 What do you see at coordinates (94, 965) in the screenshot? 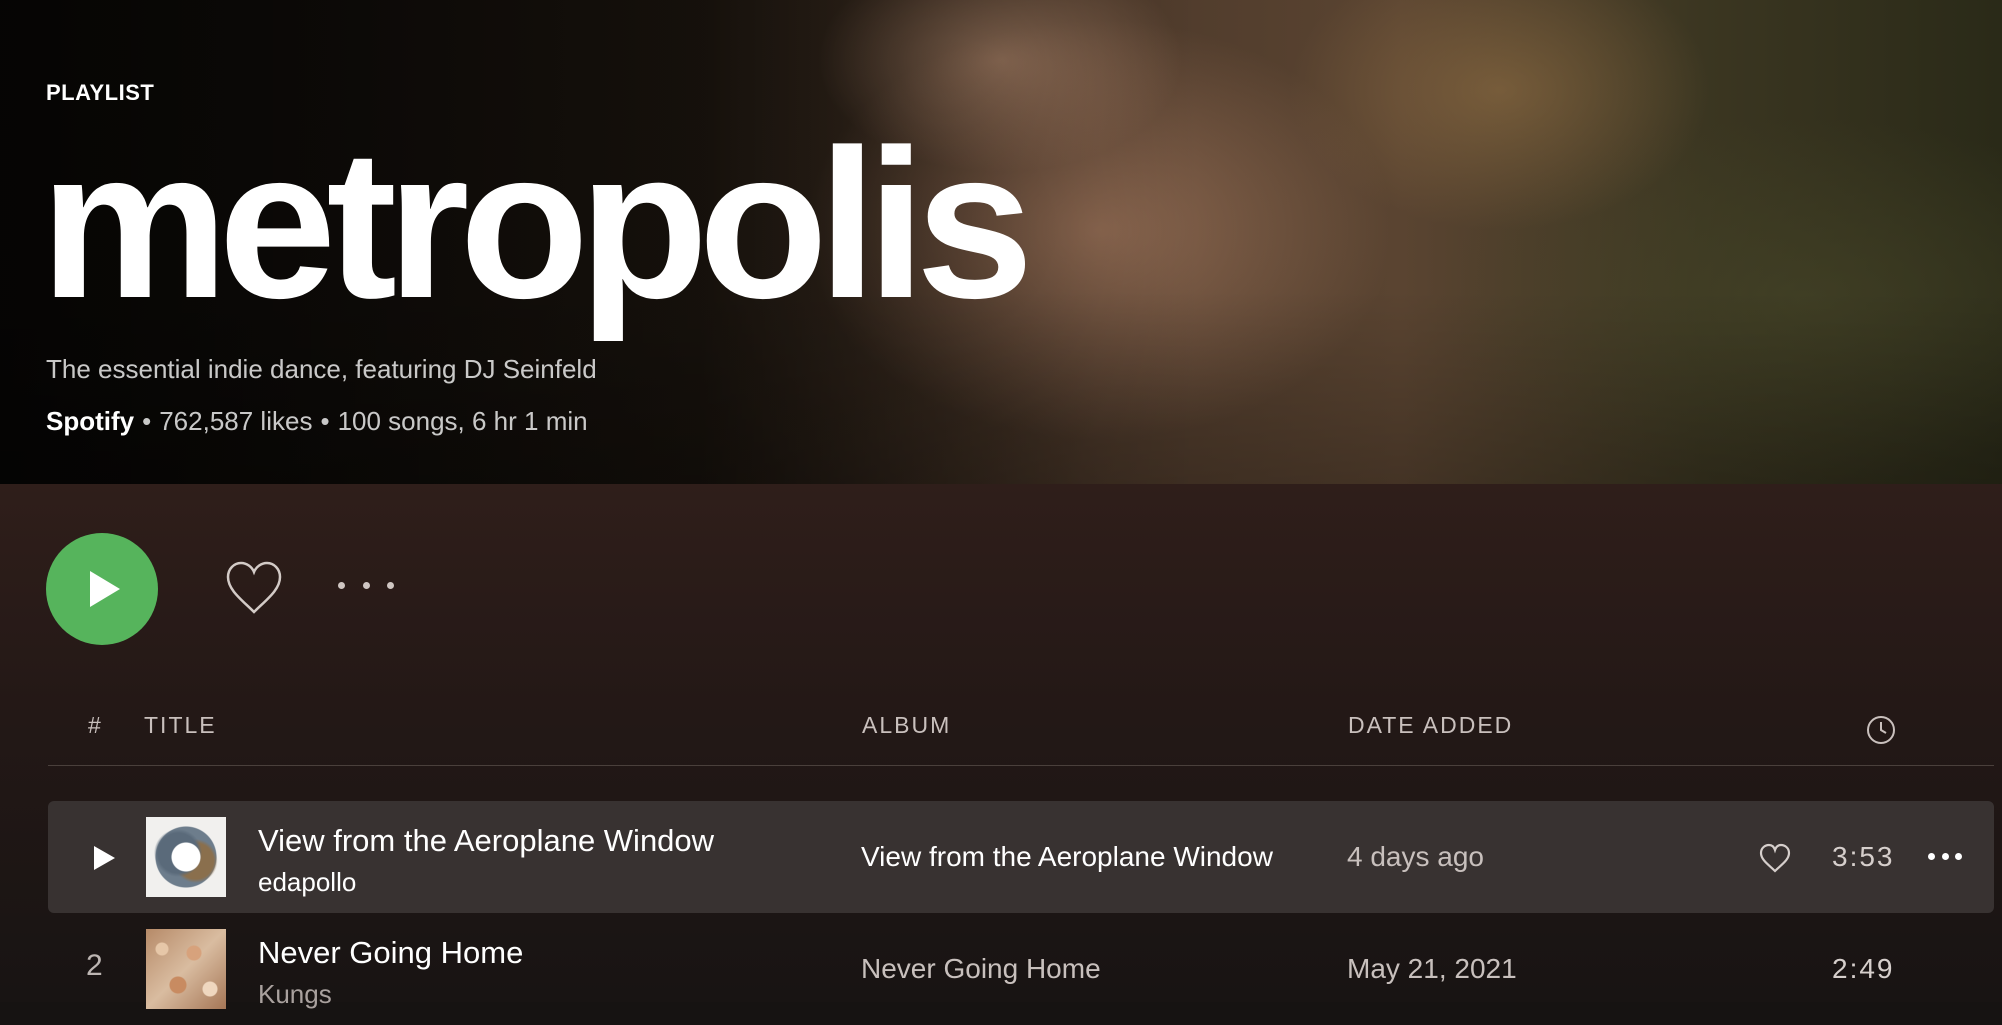
I see `track-number: 2` at bounding box center [94, 965].